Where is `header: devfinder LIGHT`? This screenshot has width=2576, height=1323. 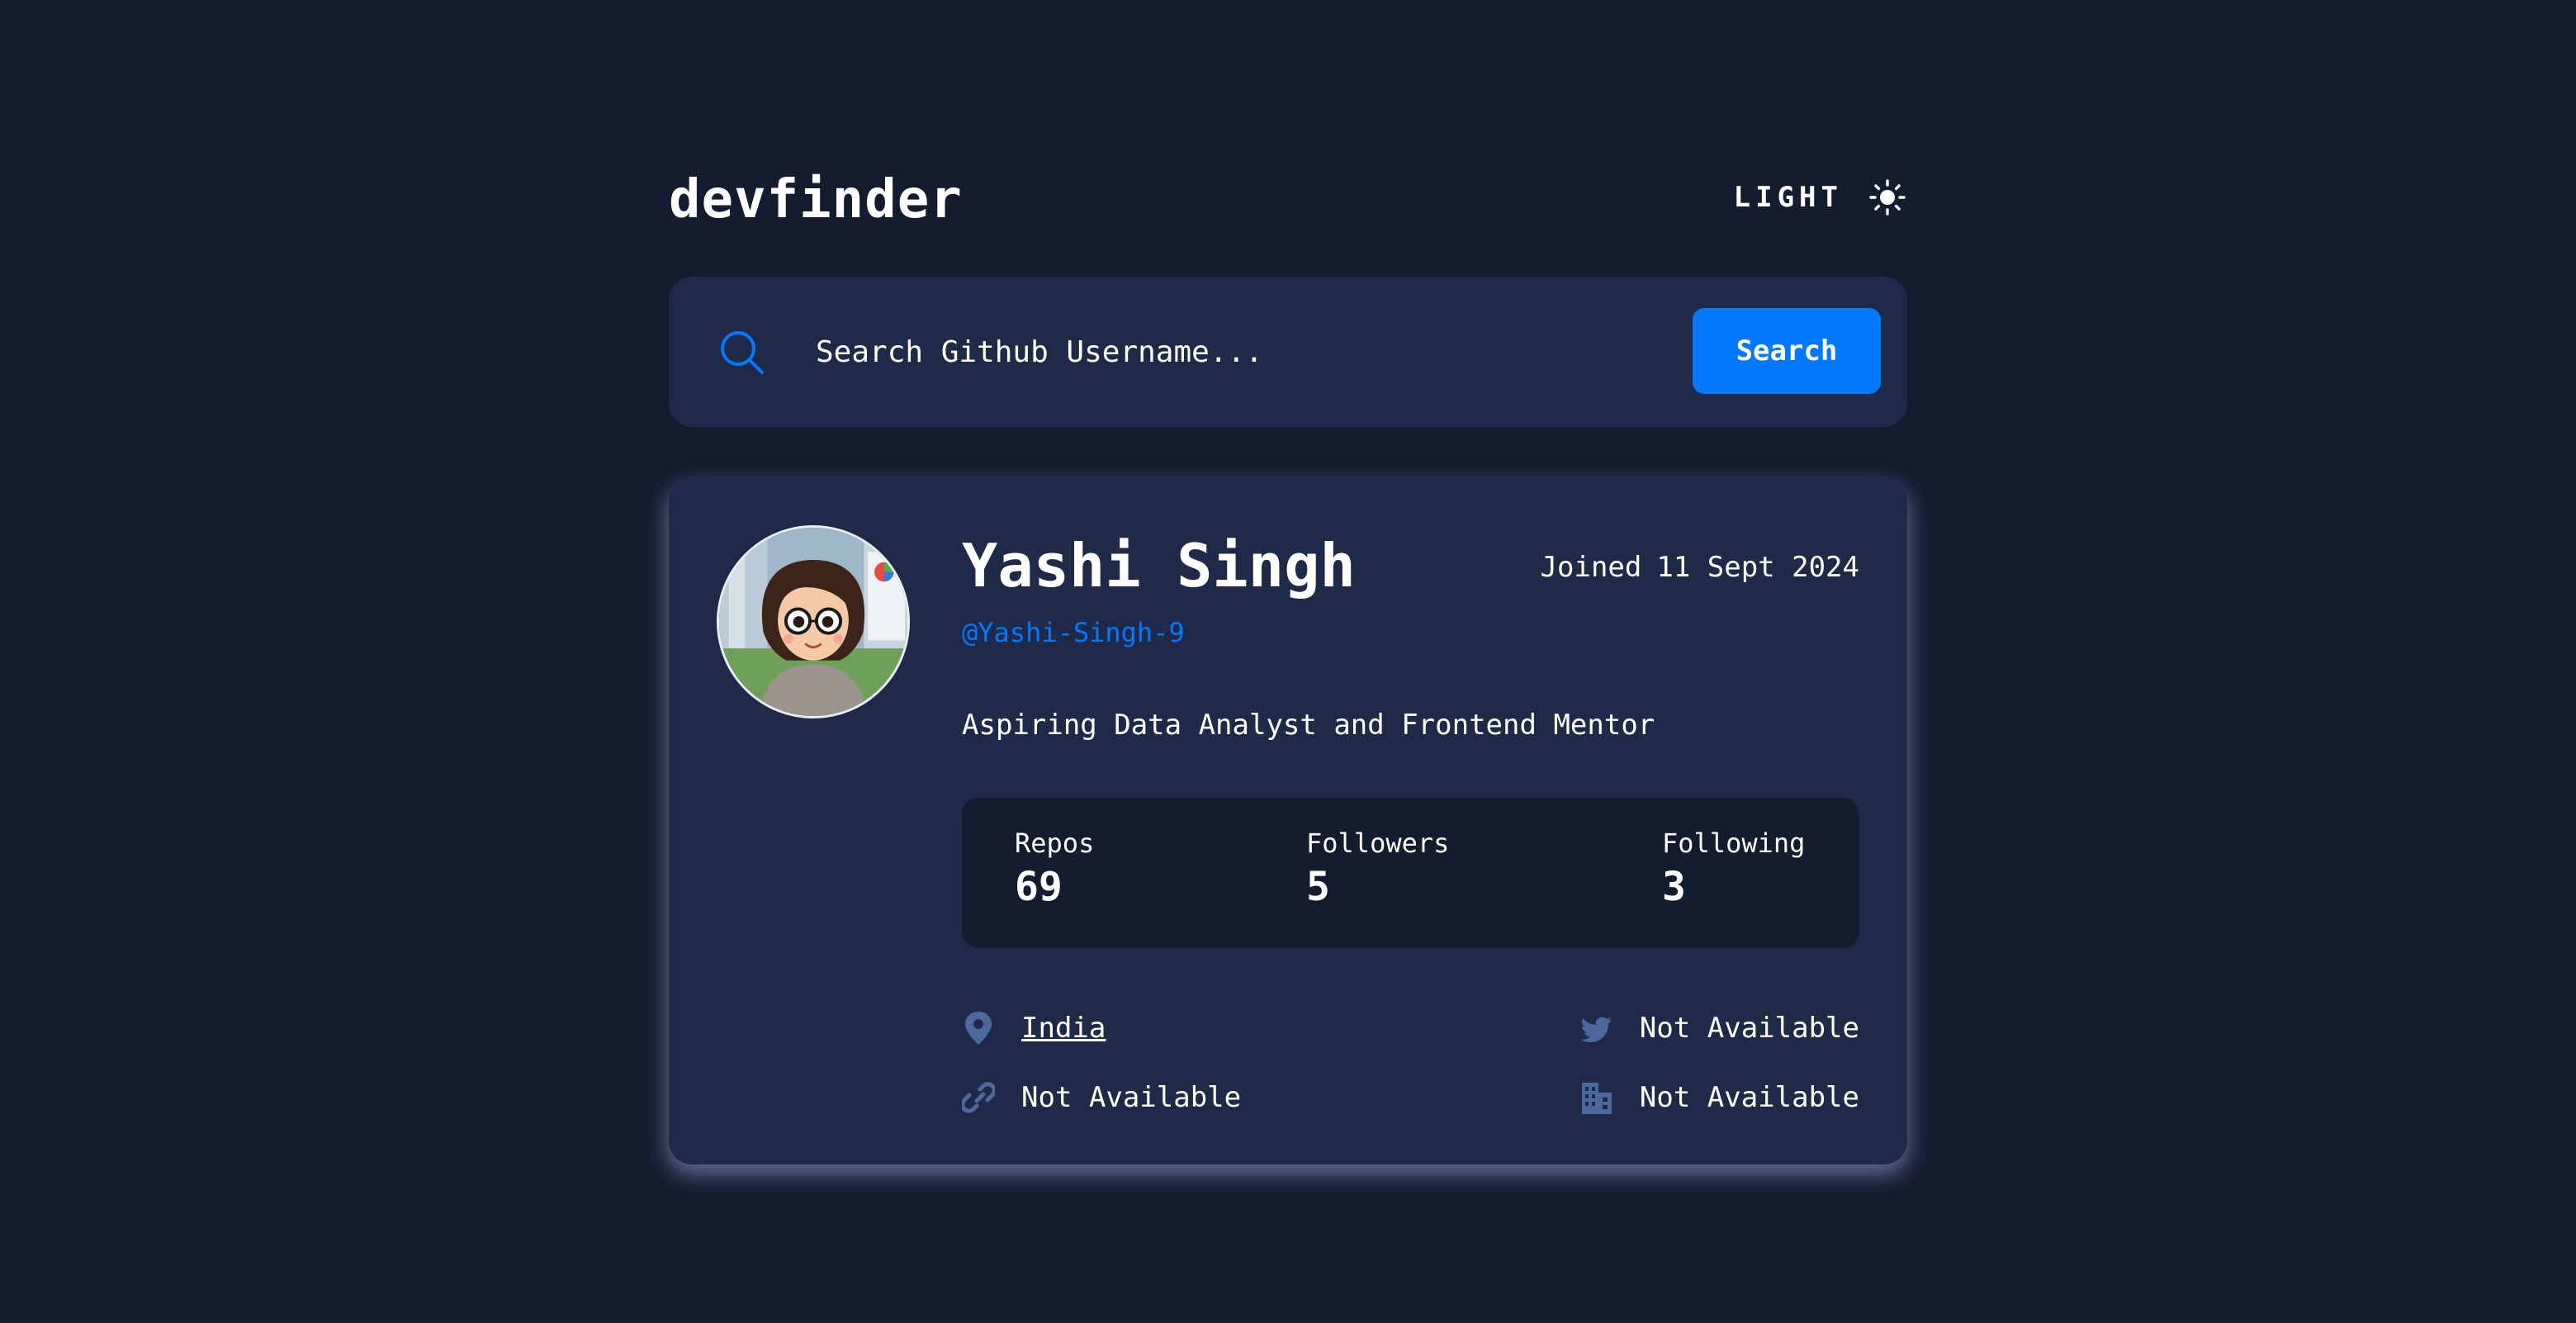
header: devfinder LIGHT is located at coordinates (1288, 202).